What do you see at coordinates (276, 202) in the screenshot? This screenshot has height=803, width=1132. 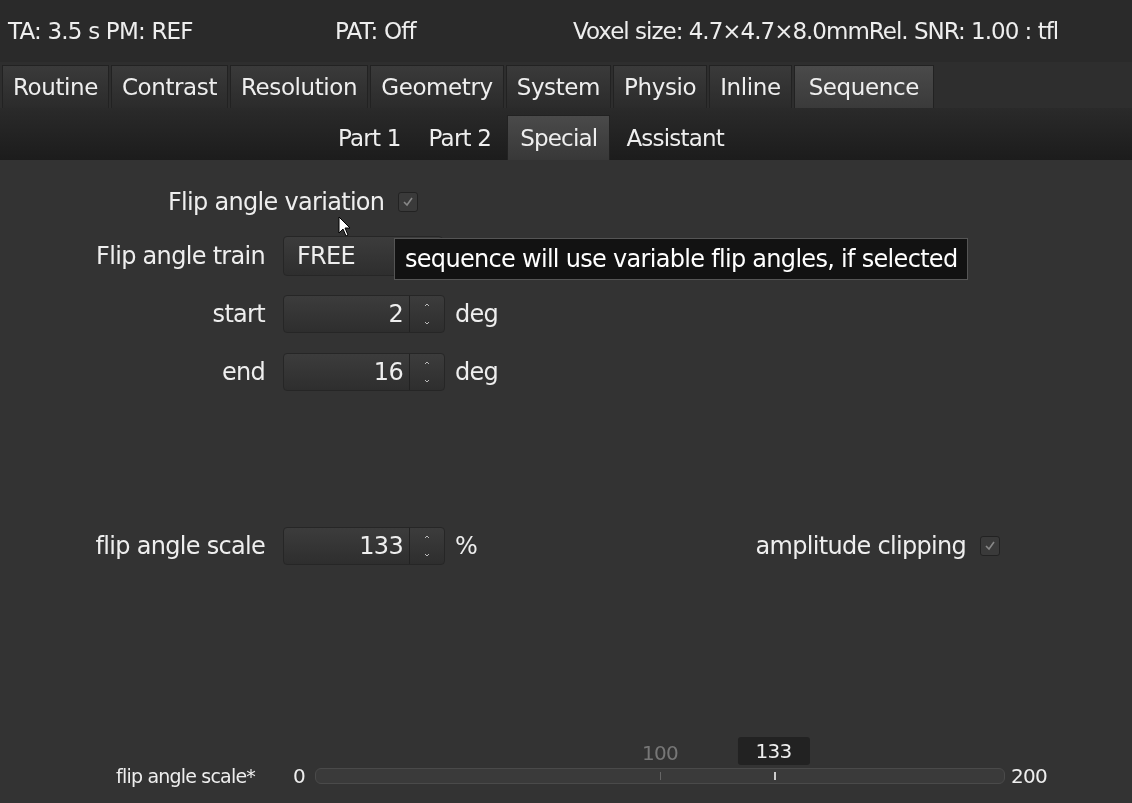 I see `field-label: Flip angle variation` at bounding box center [276, 202].